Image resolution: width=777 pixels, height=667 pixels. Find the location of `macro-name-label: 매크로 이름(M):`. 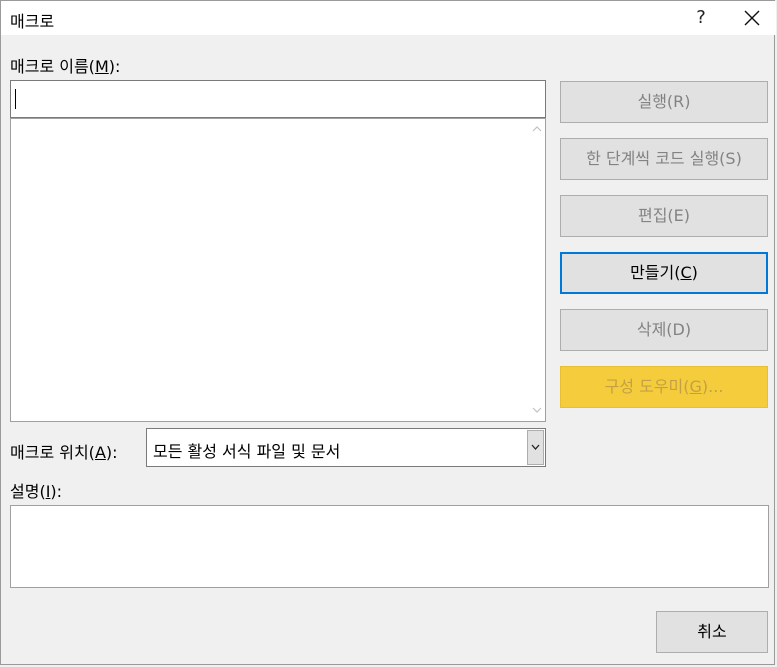

macro-name-label: 매크로 이름(M): is located at coordinates (65, 66).